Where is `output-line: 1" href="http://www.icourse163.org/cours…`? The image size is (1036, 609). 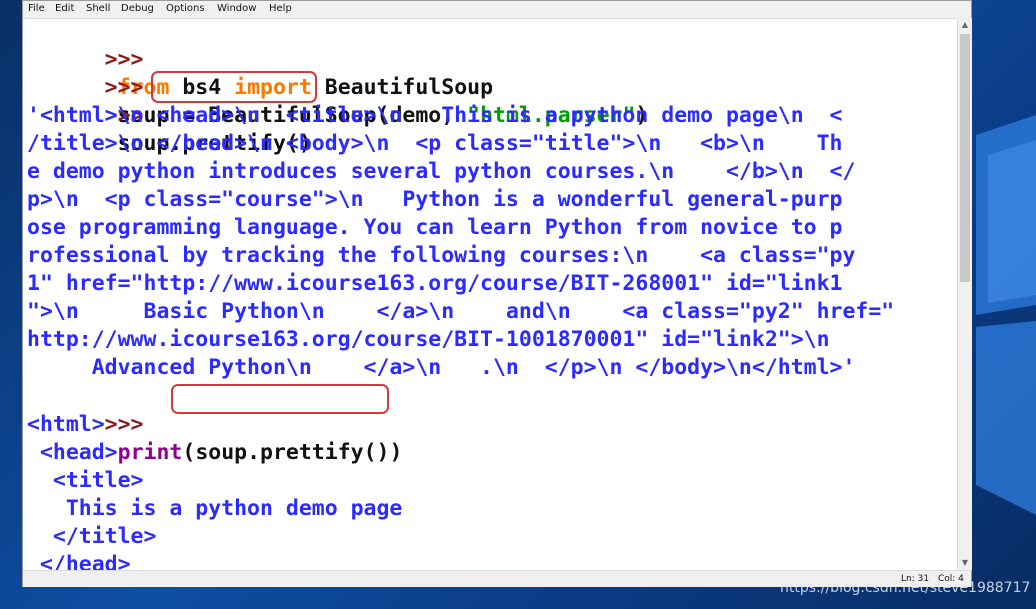 output-line: 1" href="http://www.icourse163.org/cours… is located at coordinates (435, 283).